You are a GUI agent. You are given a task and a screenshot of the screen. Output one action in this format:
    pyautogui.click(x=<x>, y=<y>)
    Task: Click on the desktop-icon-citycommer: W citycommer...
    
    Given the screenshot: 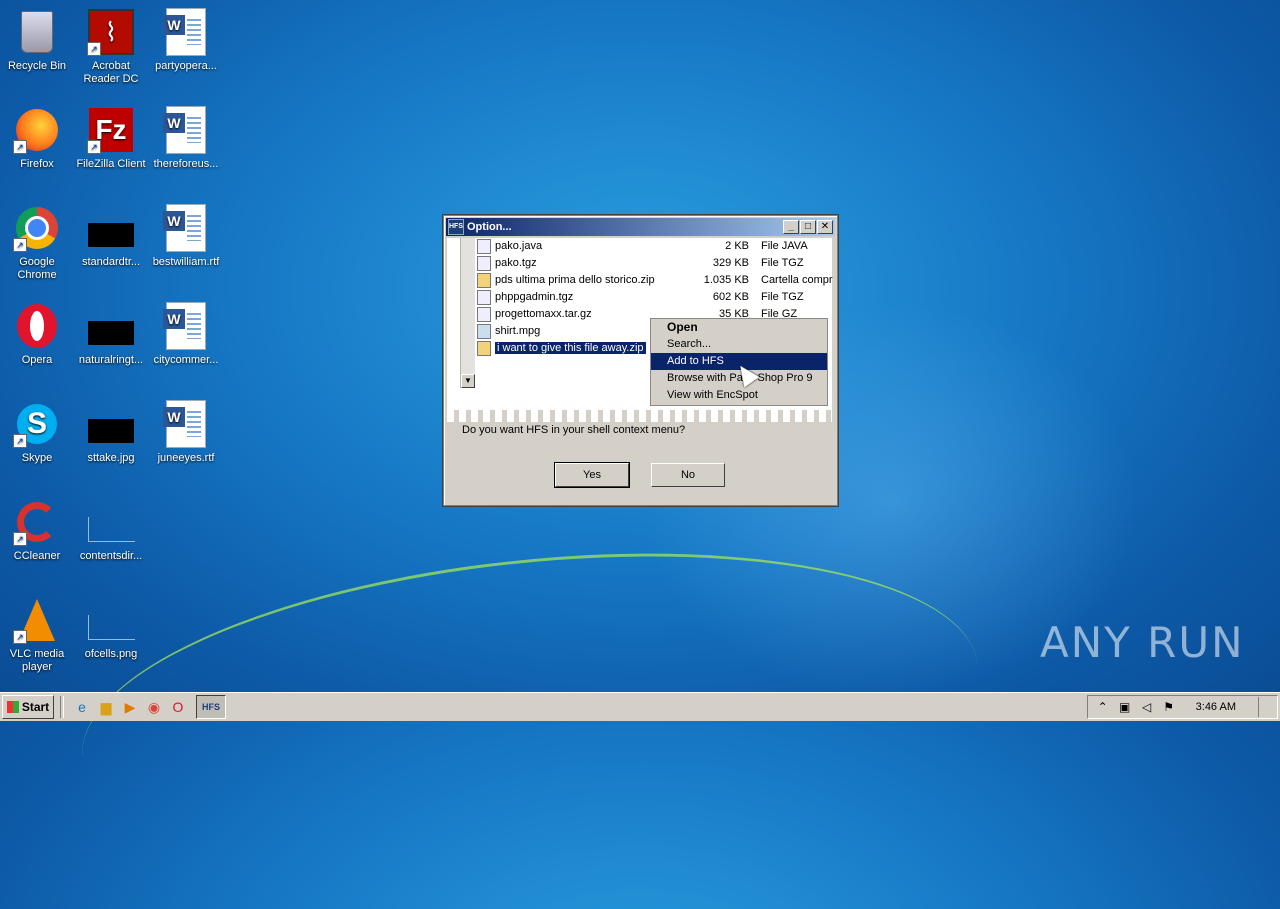 What is the action you would take?
    pyautogui.click(x=186, y=334)
    